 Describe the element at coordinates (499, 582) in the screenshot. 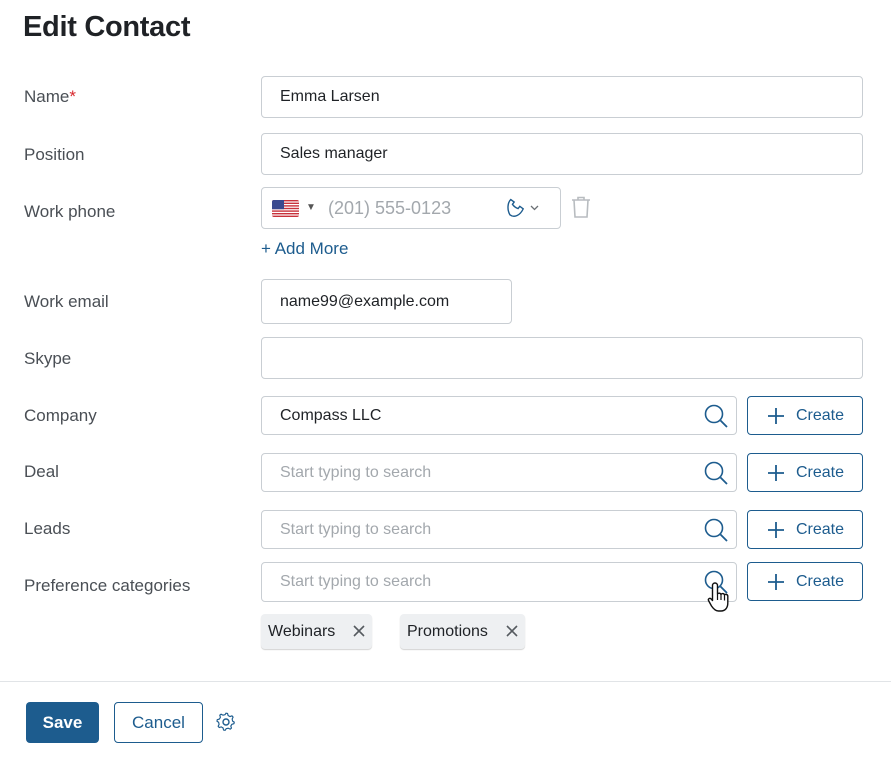

I see `preference-categories-search-input: Start typing to search` at that location.